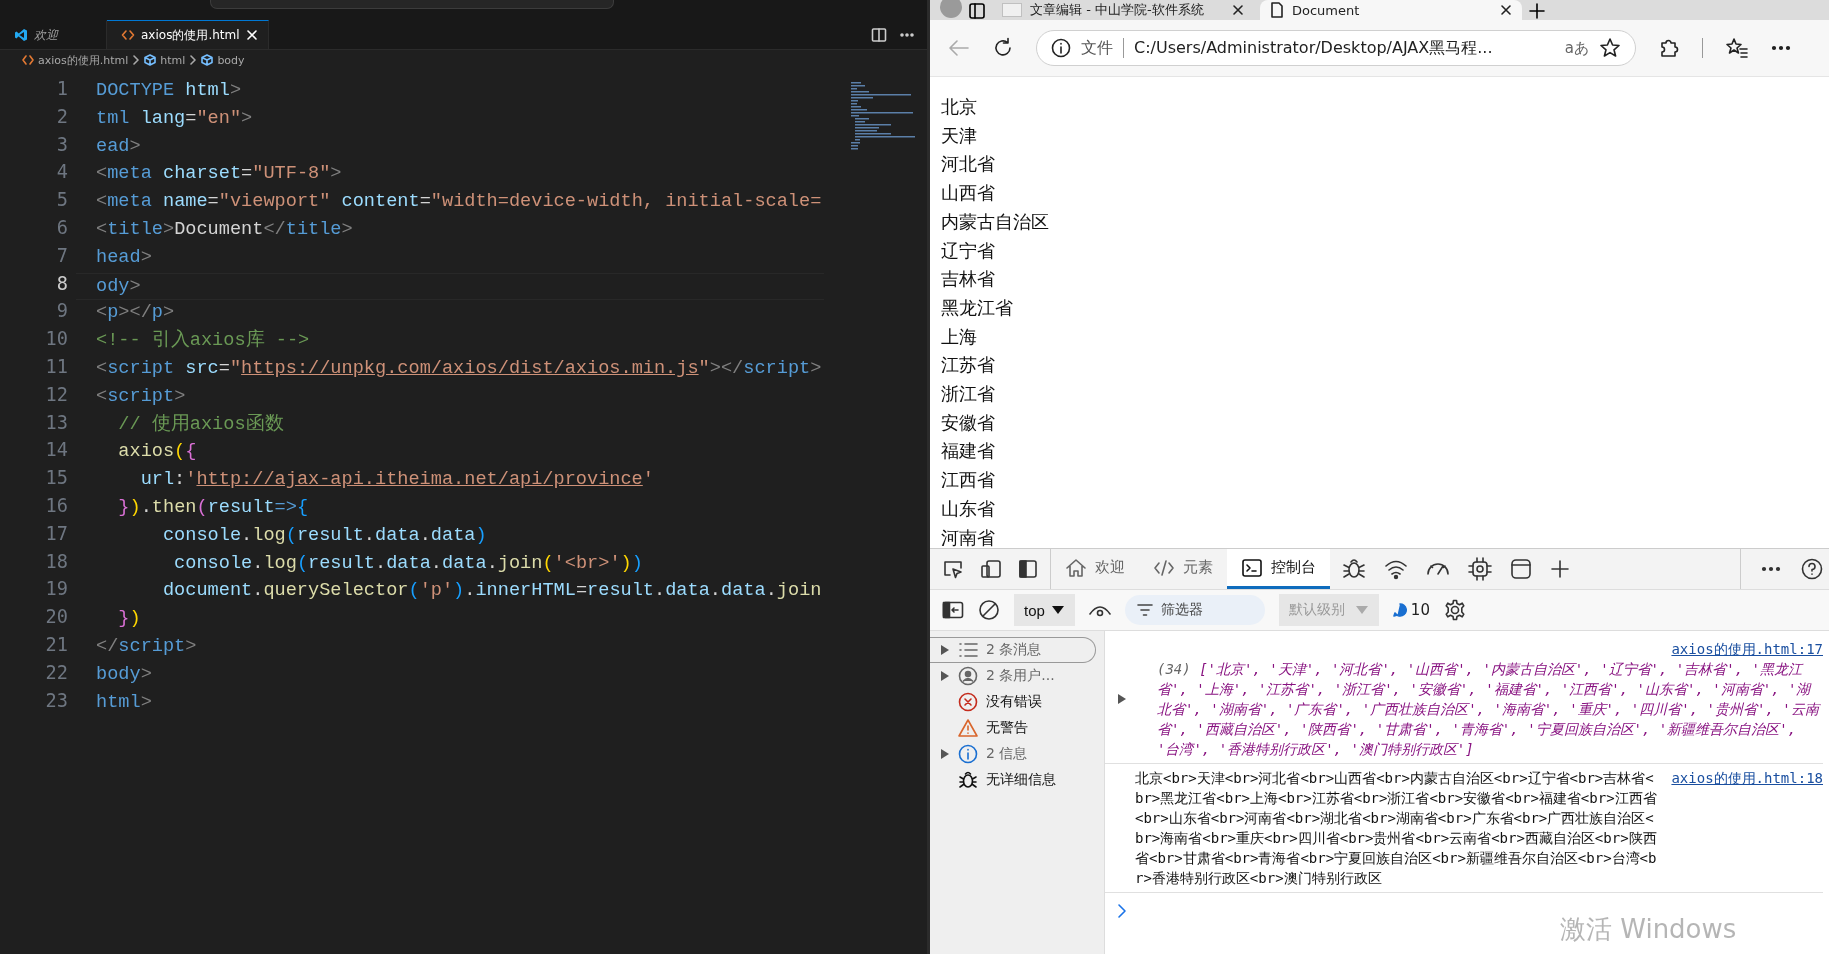 This screenshot has height=954, width=1829. What do you see at coordinates (218, 174) in the screenshot?
I see `code-line: <meta charset="UTF-8">` at bounding box center [218, 174].